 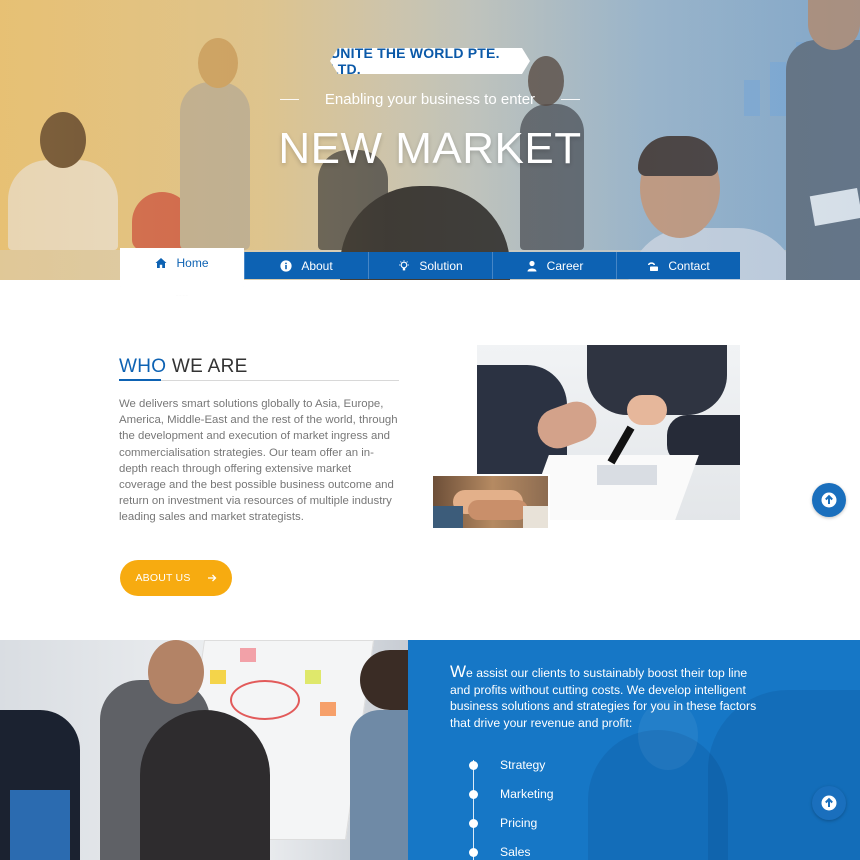 What do you see at coordinates (430, 61) in the screenshot?
I see `brand-logo: UNITE THE WORLD PTE. LTD.` at bounding box center [430, 61].